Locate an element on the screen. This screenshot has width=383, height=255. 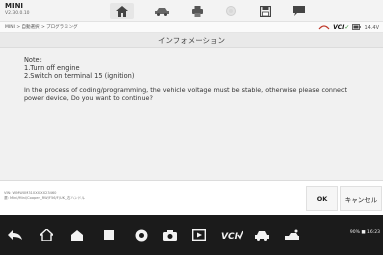
signal-icon is located at coordinates (324, 28).